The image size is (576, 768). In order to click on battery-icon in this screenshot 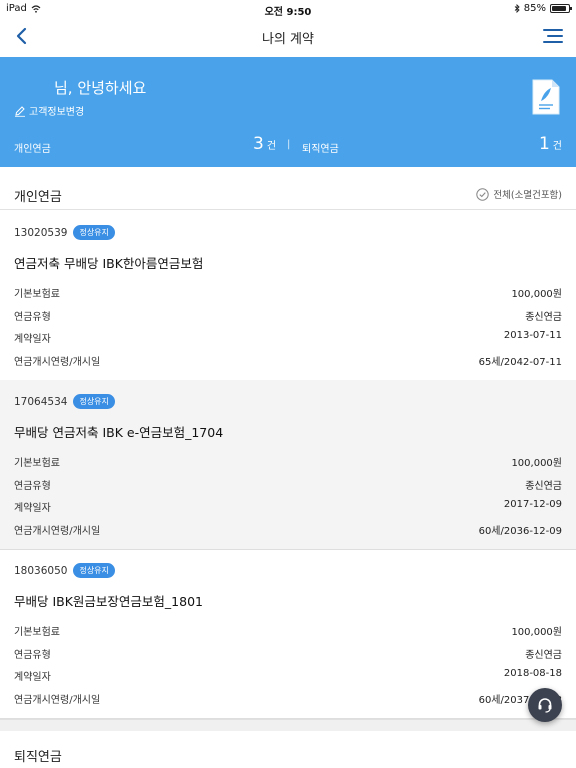, I will do `click(561, 8)`.